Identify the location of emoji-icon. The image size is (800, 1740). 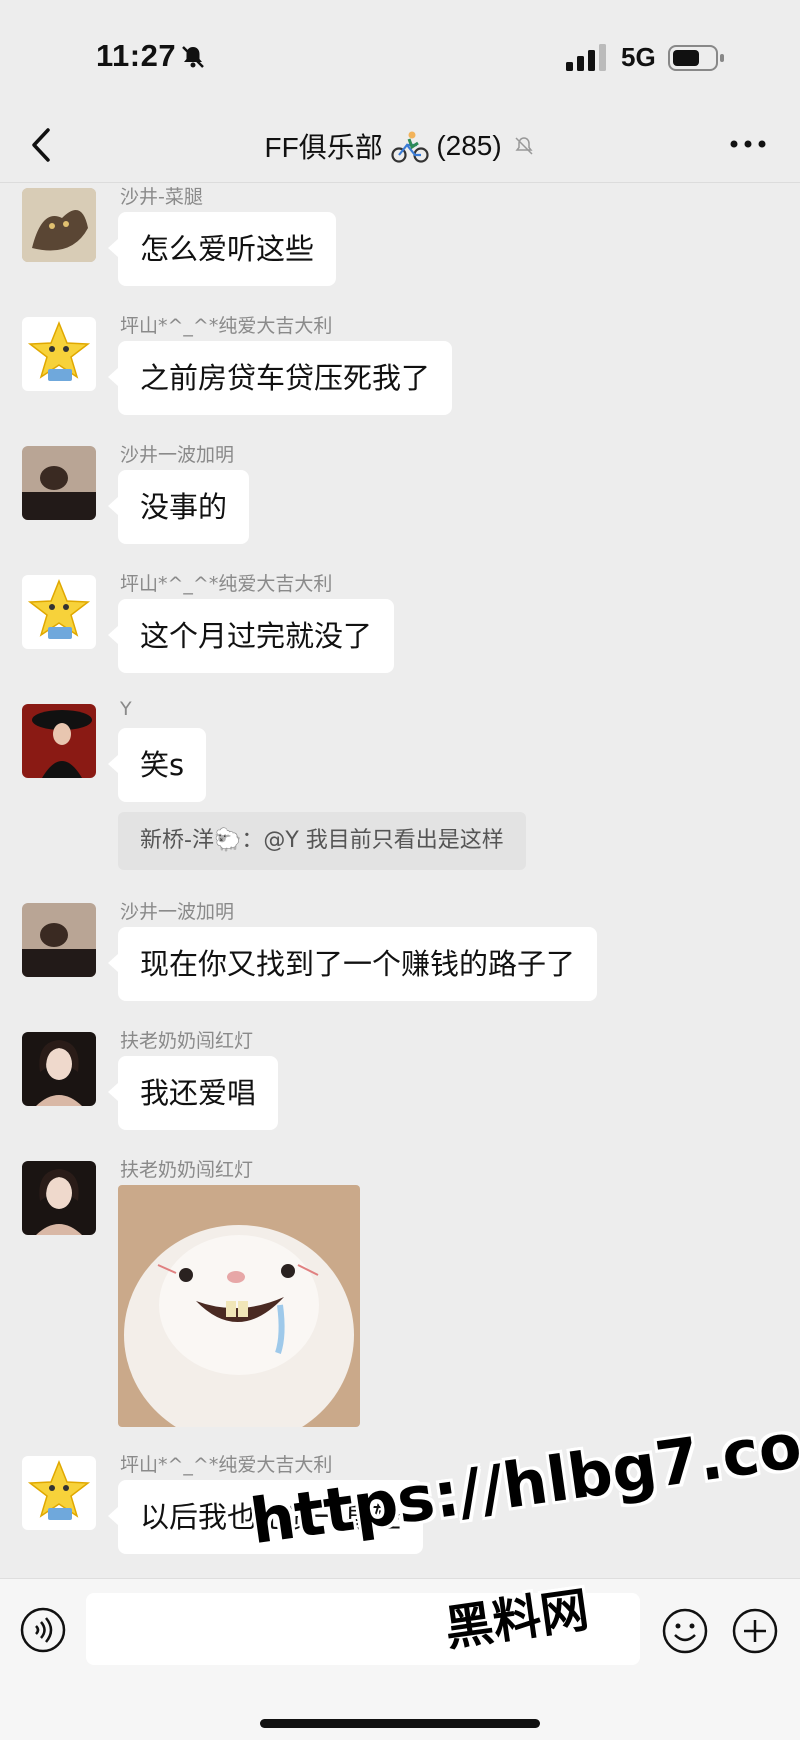
(685, 1631).